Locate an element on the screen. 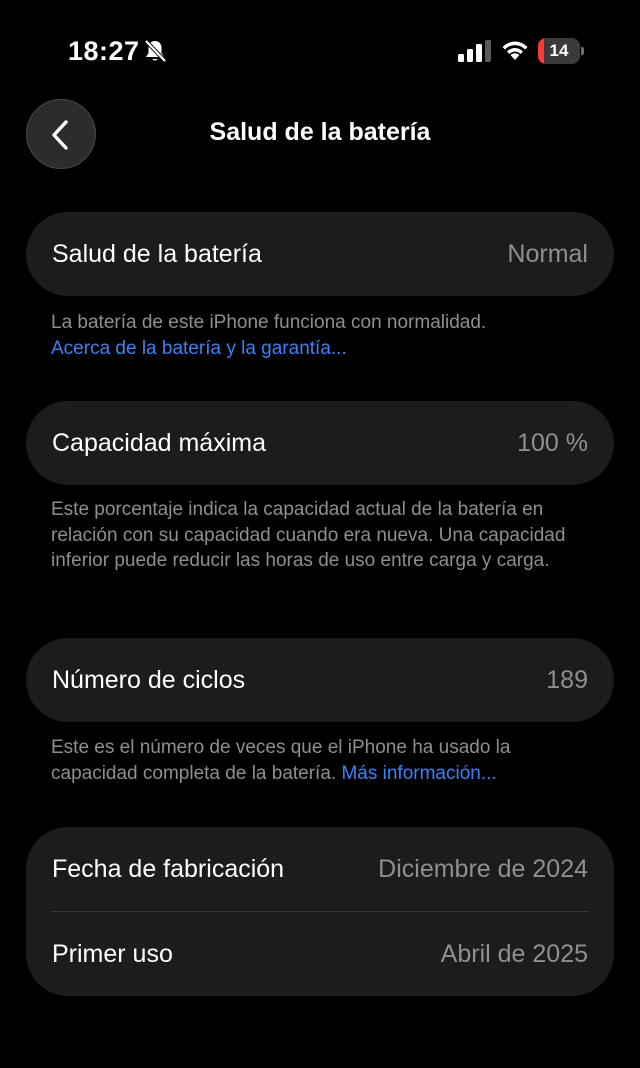 This screenshot has height=1068, width=640. cycle-count-label: Número de ciclos is located at coordinates (149, 679).